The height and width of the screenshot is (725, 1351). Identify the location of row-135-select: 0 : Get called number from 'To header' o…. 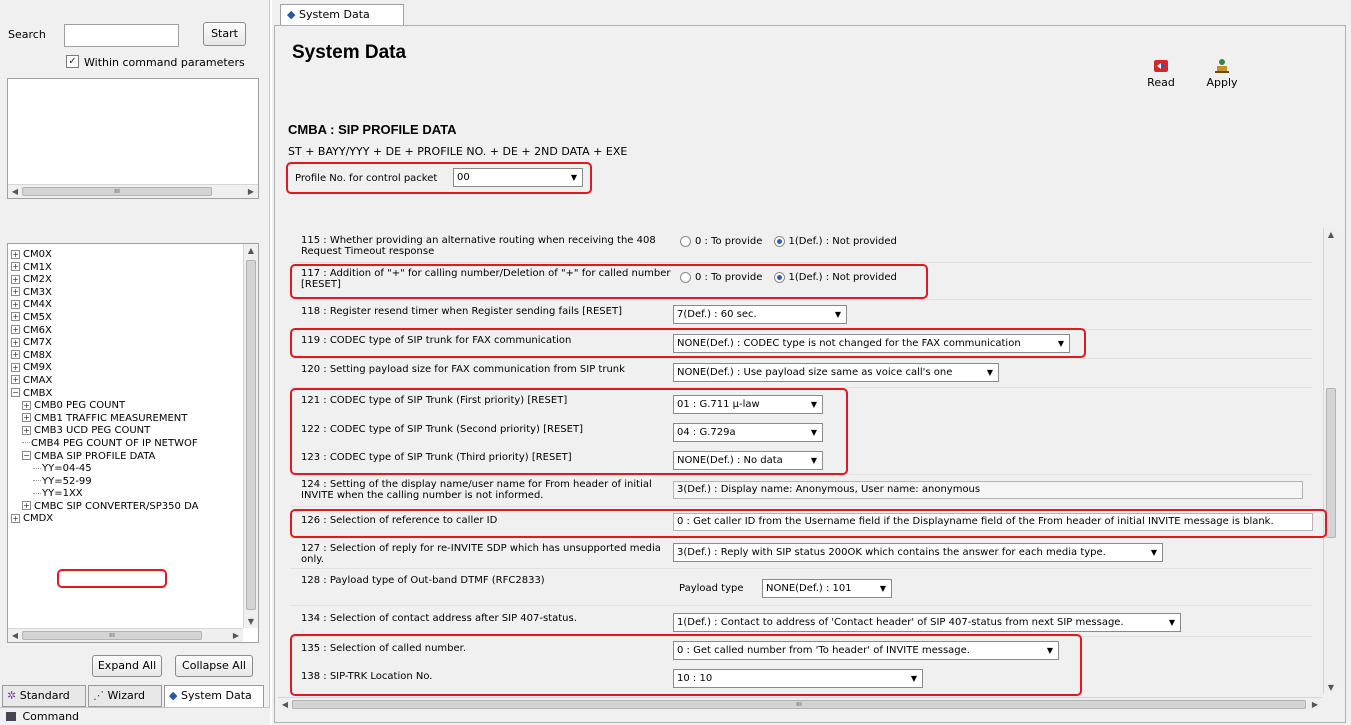
(866, 650).